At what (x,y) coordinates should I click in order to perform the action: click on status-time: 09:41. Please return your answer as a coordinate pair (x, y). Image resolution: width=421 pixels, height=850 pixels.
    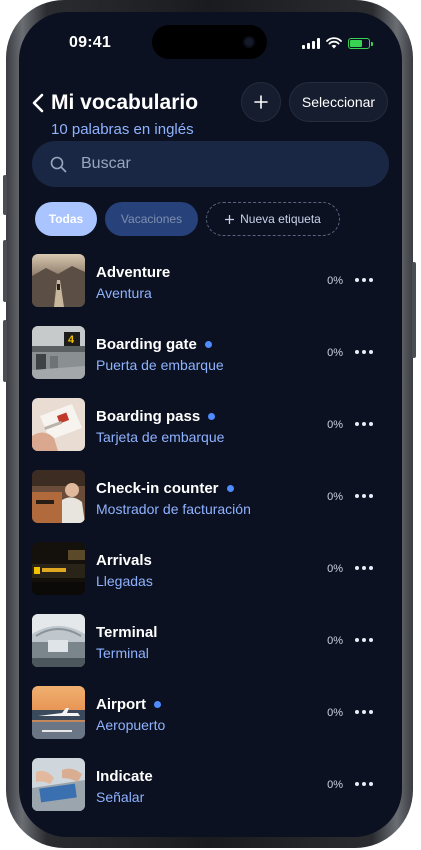
    Looking at the image, I should click on (90, 42).